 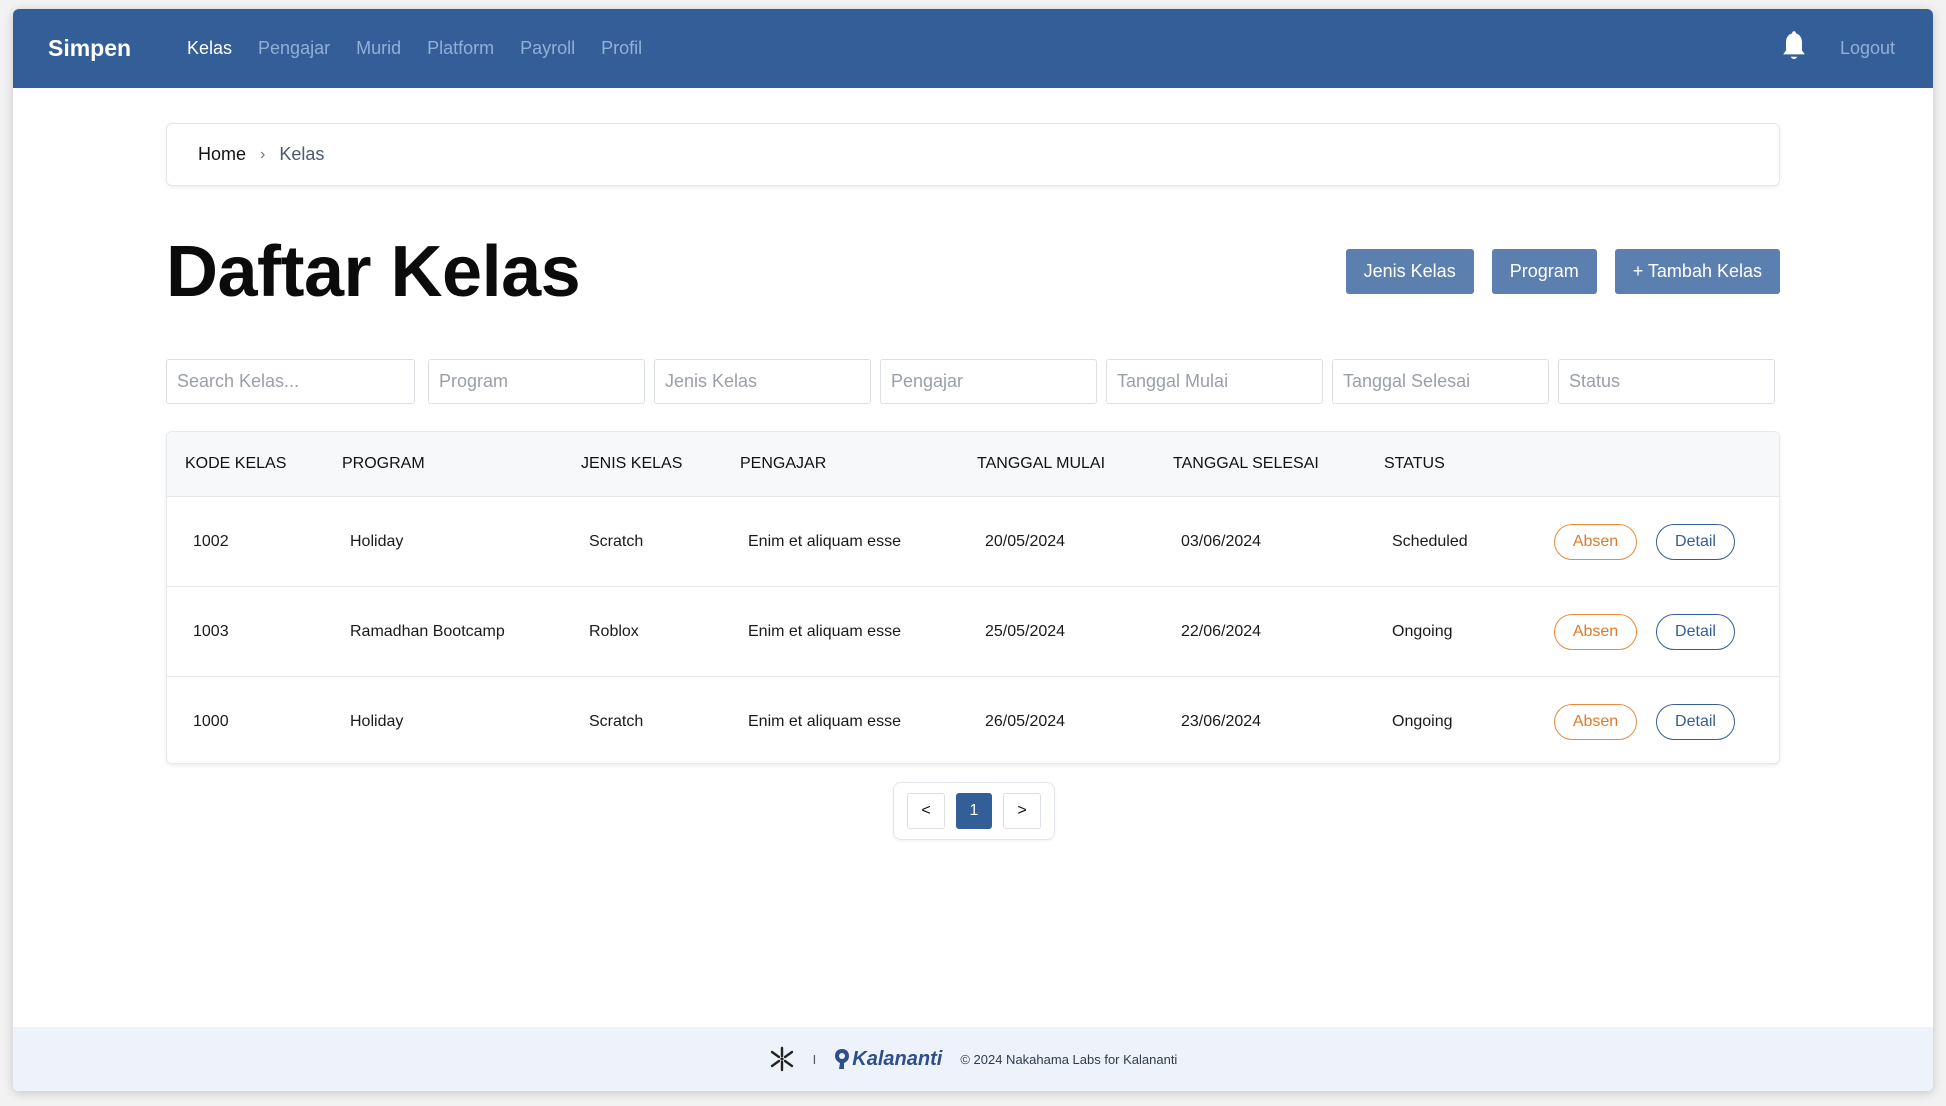 What do you see at coordinates (378, 48) in the screenshot?
I see `nav-murid: Murid` at bounding box center [378, 48].